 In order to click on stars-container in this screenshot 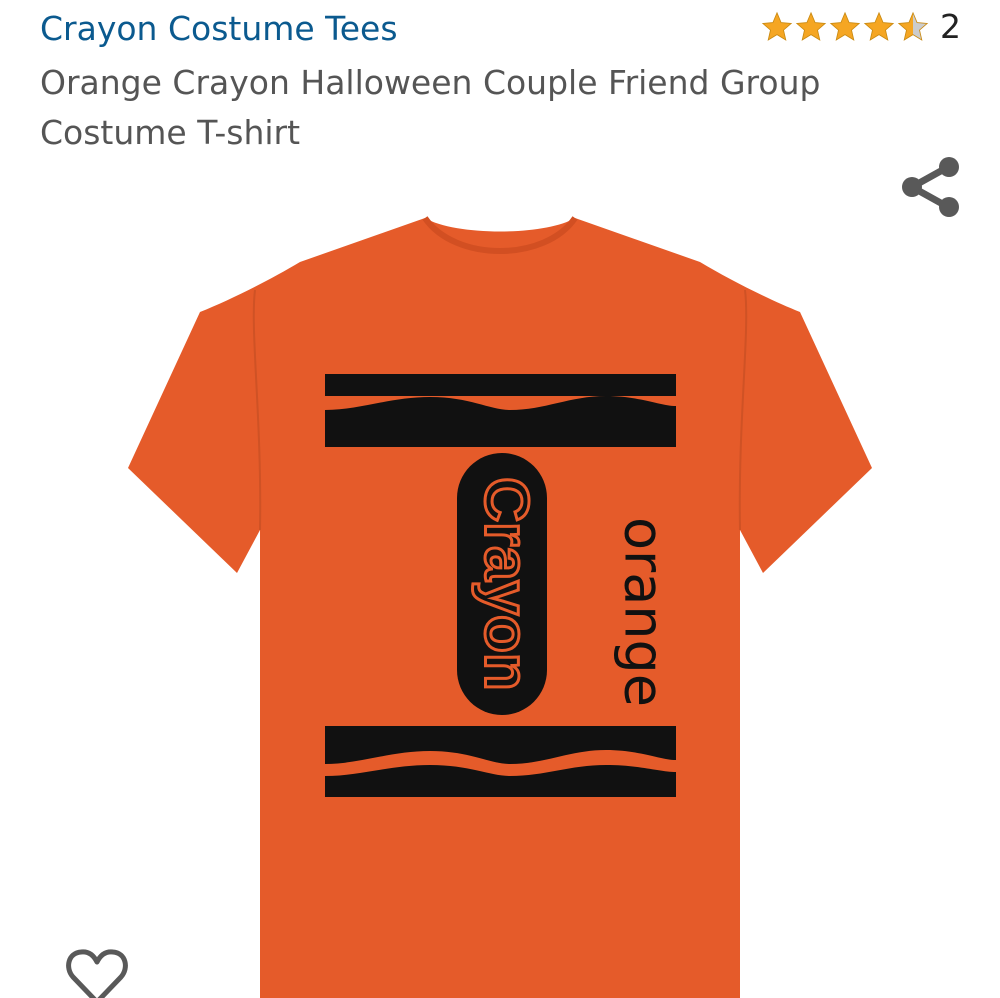, I will do `click(845, 27)`.